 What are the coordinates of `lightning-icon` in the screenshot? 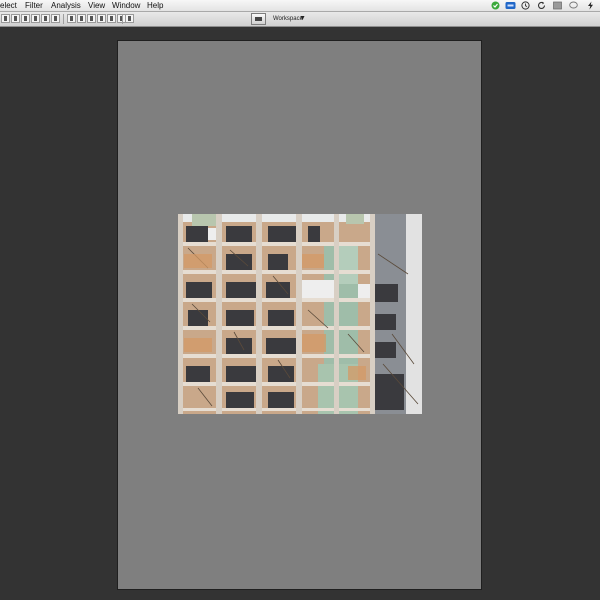 It's located at (590, 5).